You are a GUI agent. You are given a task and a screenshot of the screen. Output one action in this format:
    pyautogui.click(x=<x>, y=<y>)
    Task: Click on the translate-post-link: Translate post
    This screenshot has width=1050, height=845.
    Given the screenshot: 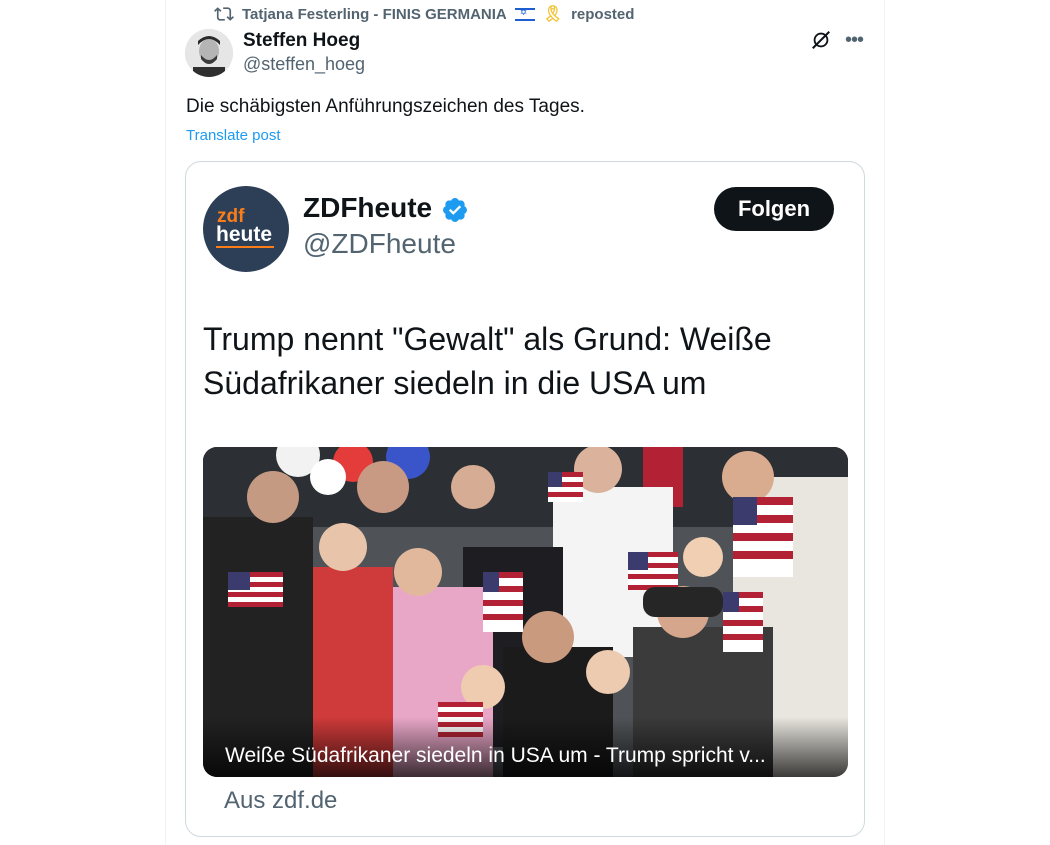 What is the action you would take?
    pyautogui.click(x=233, y=135)
    